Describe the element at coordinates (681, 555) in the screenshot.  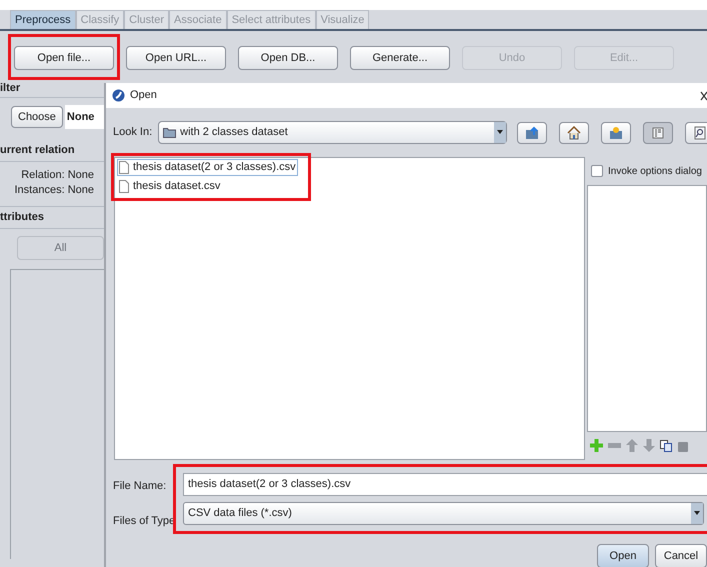
I see `dialog-button: Cancel` at that location.